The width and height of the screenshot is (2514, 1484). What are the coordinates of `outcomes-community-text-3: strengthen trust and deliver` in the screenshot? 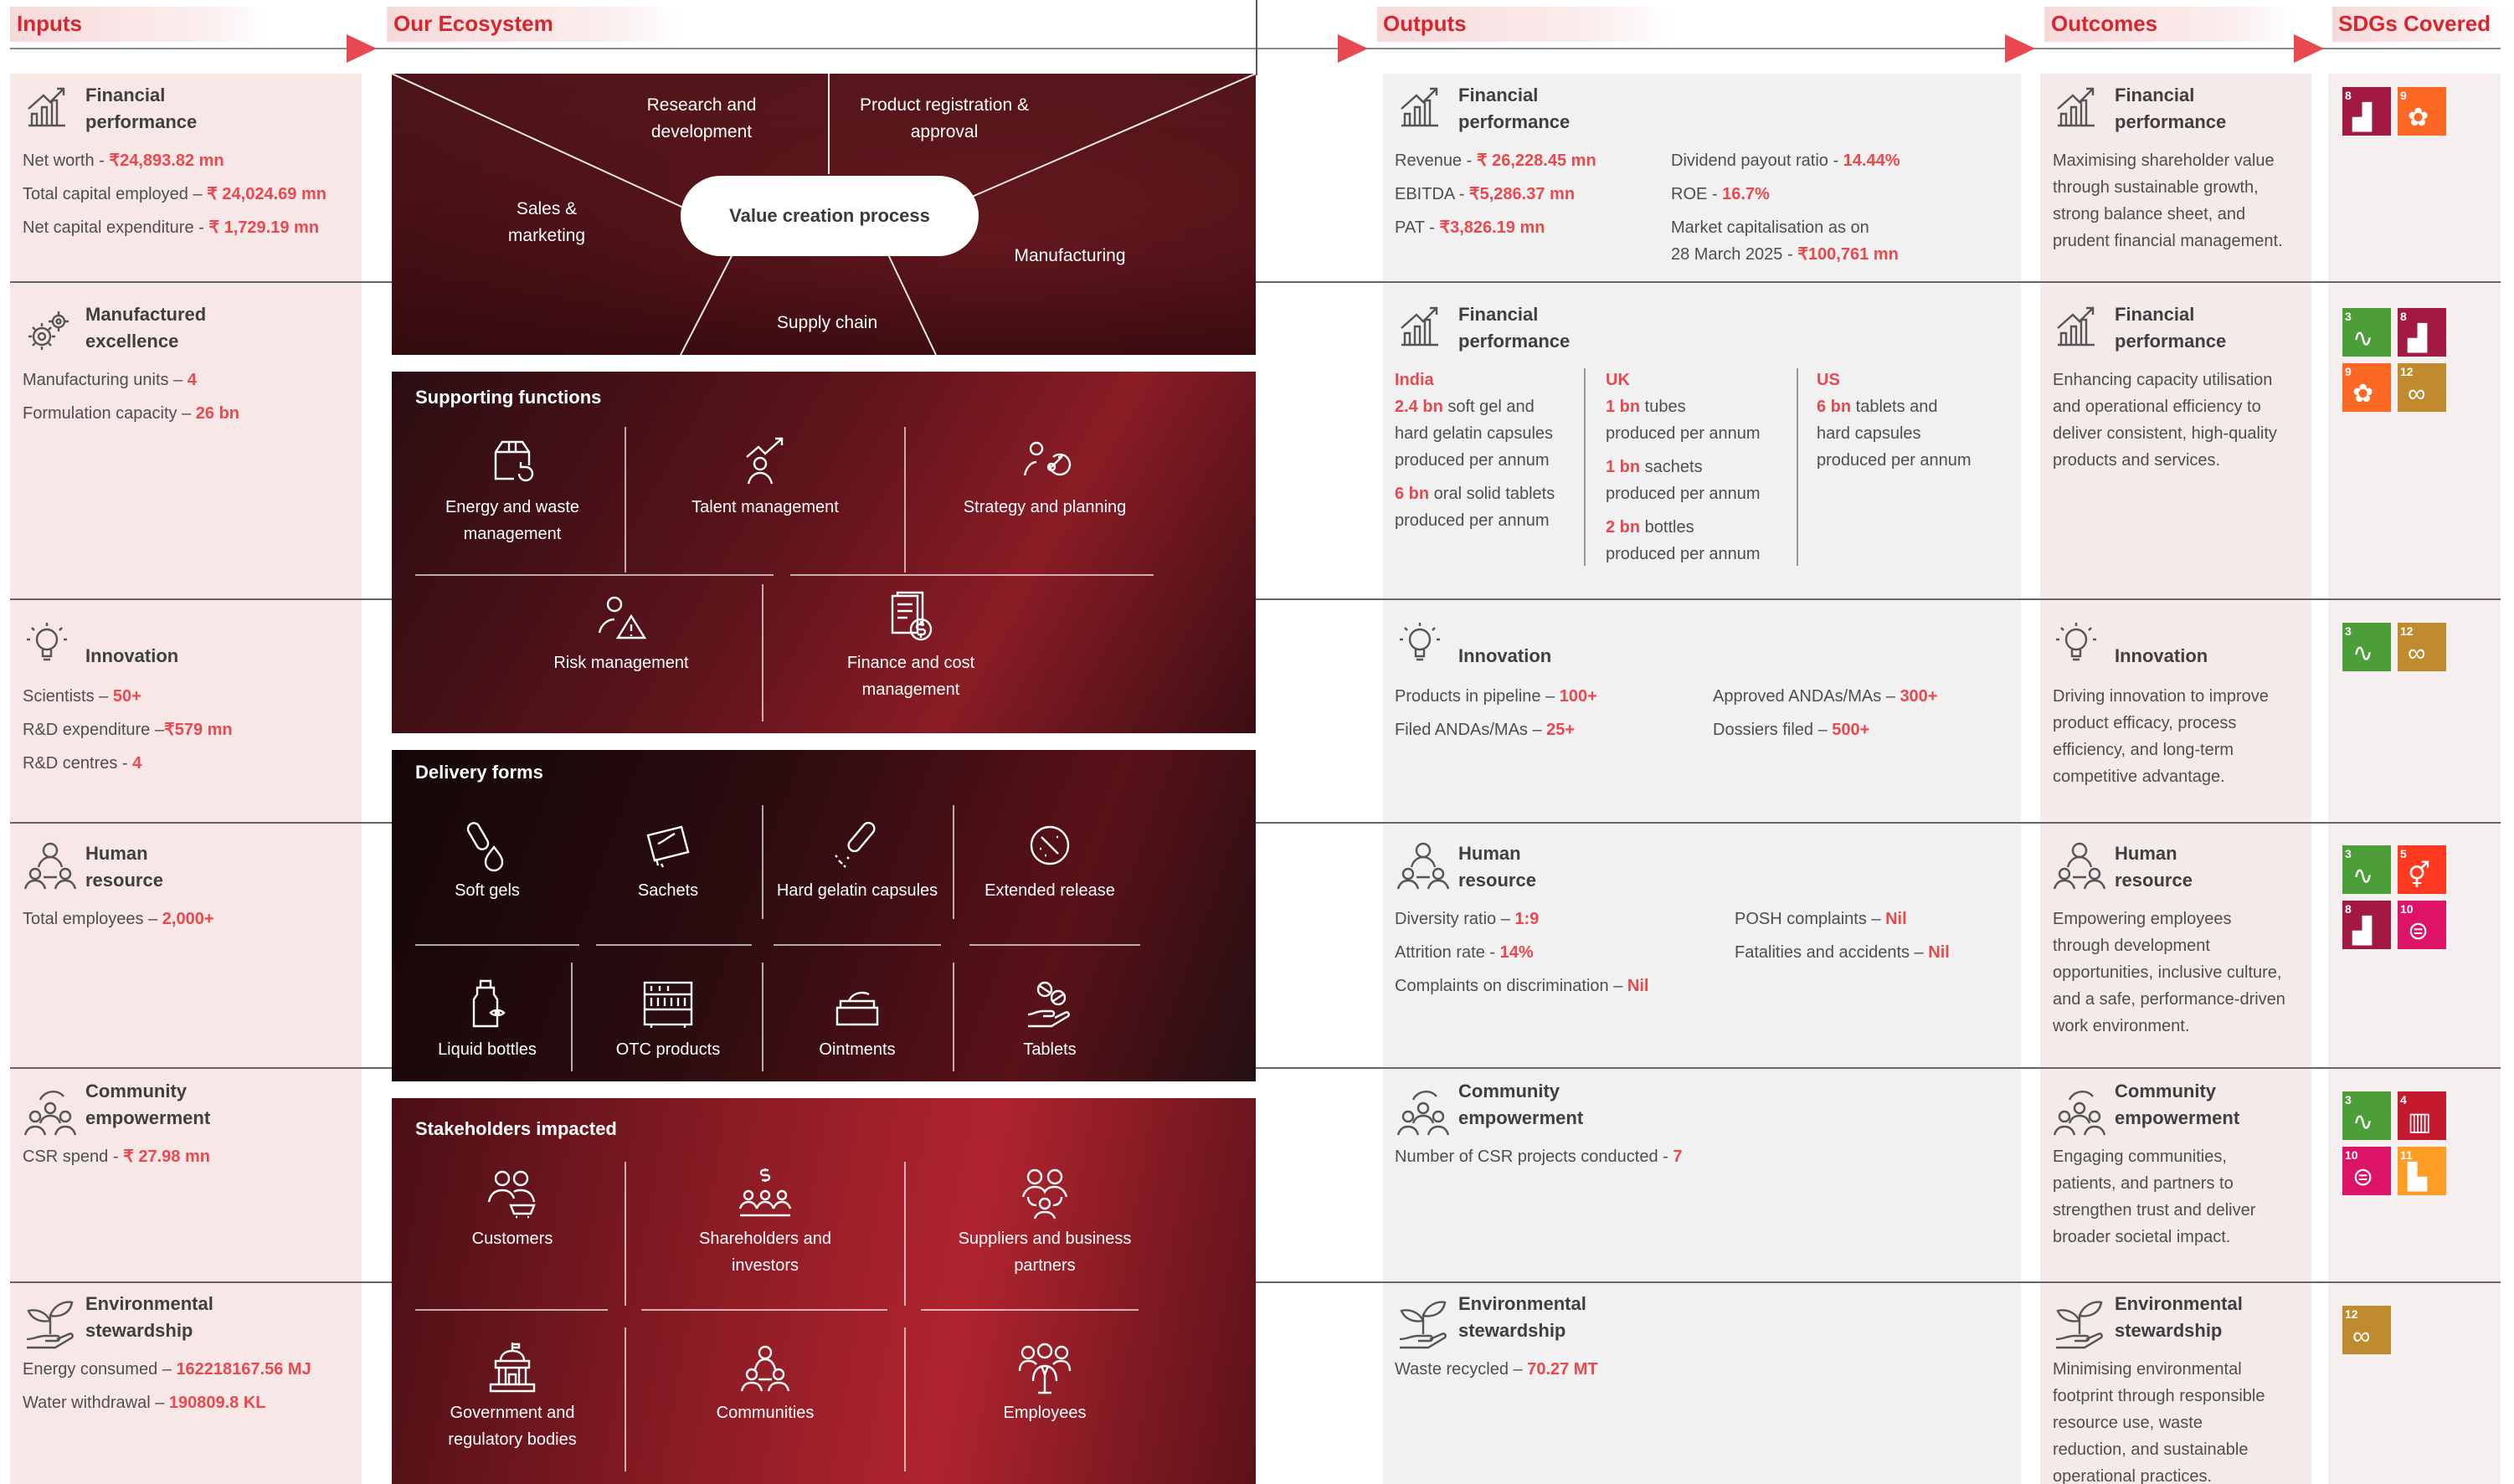 It's located at (2155, 1211).